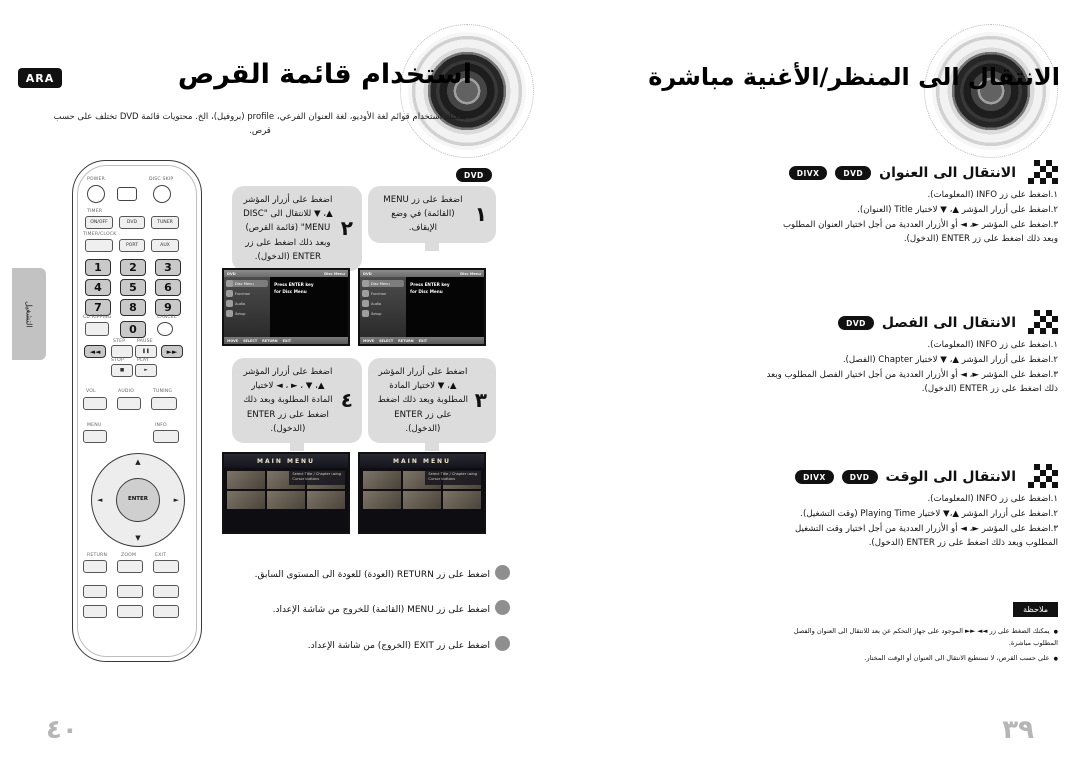  Describe the element at coordinates (164, 403) in the screenshot. I see `tuning-button` at that location.